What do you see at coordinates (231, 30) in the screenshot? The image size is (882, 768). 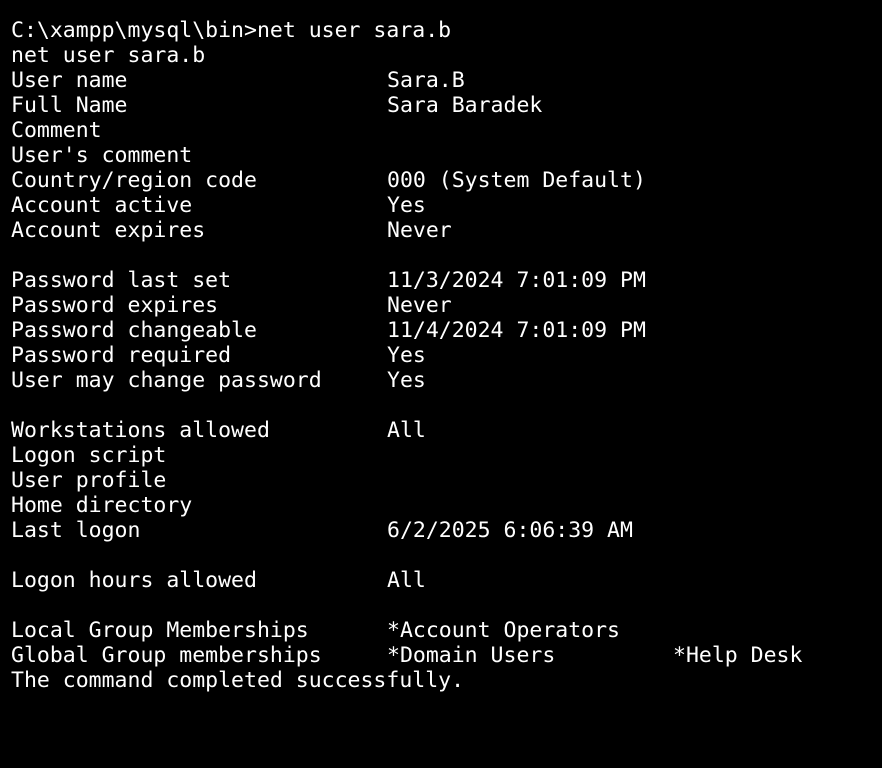 I see `command-prompt-line: C:\xampp\mysql\bin>net user sara.b` at bounding box center [231, 30].